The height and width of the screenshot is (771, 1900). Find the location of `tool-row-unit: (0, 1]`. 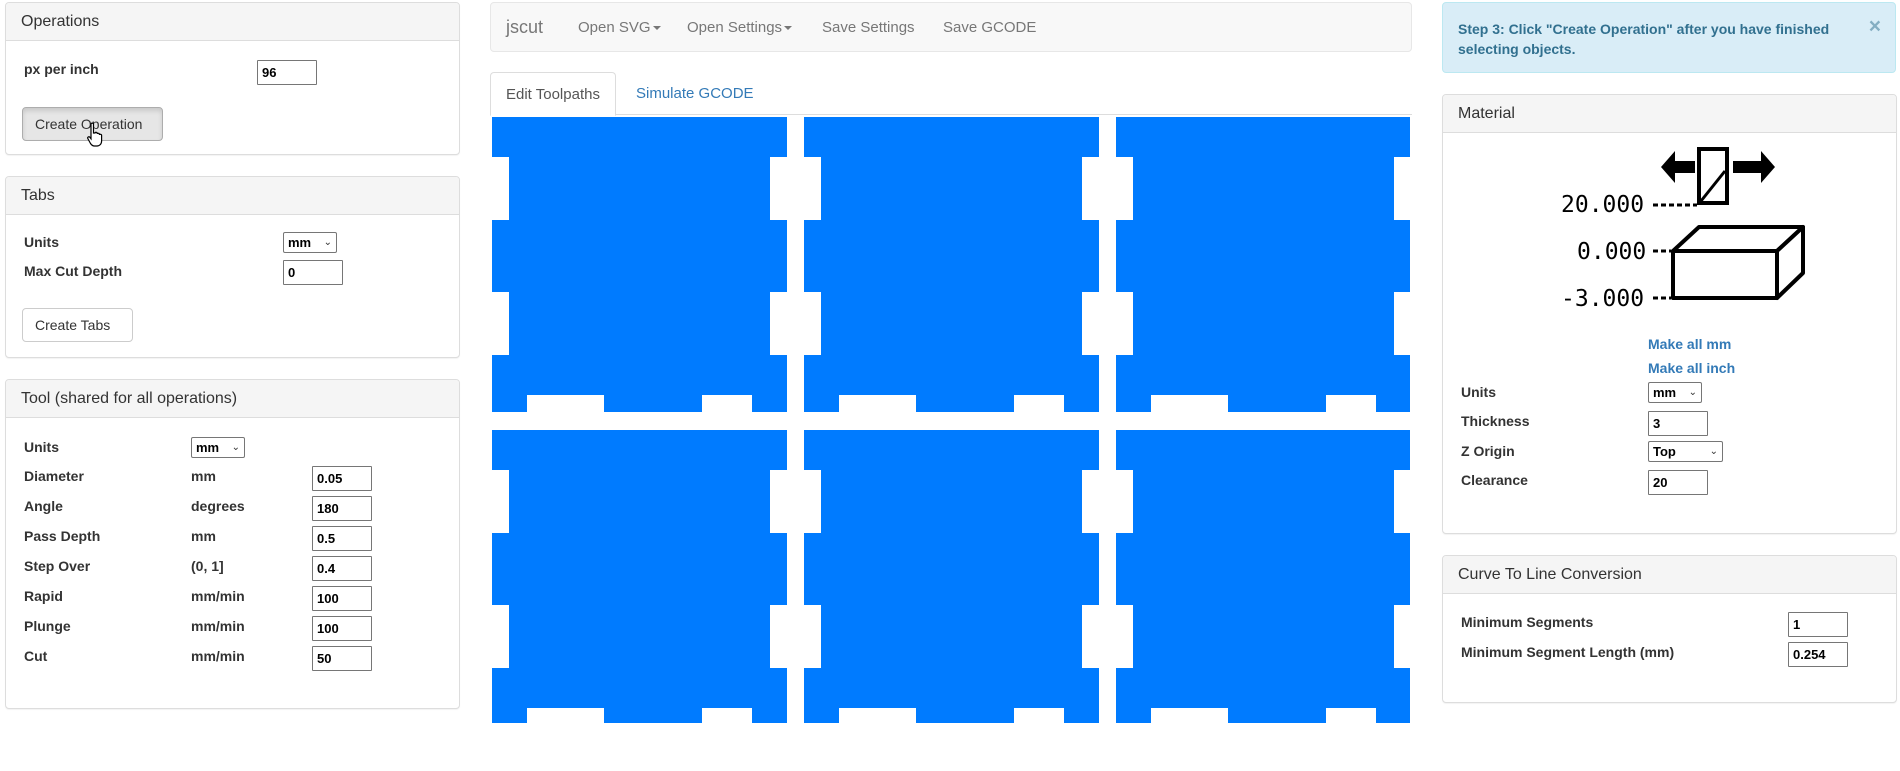

tool-row-unit: (0, 1] is located at coordinates (207, 566).